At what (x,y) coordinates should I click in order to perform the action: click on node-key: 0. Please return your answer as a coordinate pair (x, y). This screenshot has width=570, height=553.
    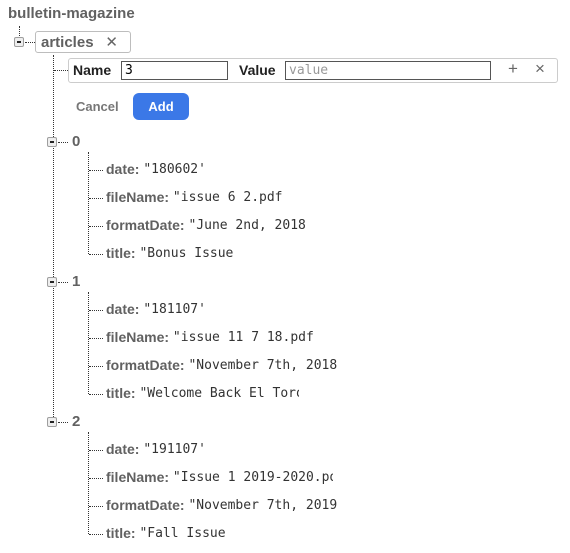
    Looking at the image, I should click on (76, 141).